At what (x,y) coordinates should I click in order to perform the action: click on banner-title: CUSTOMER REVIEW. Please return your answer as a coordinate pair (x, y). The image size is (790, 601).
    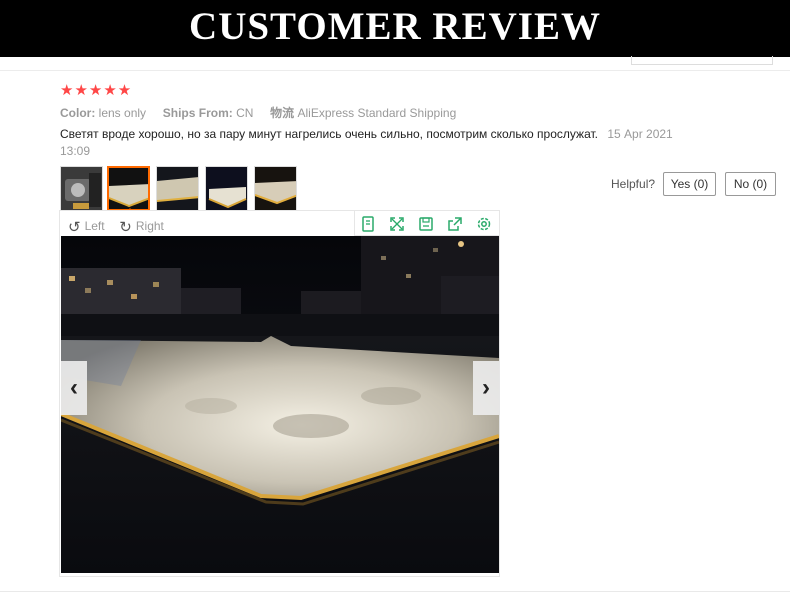
    Looking at the image, I should click on (395, 26).